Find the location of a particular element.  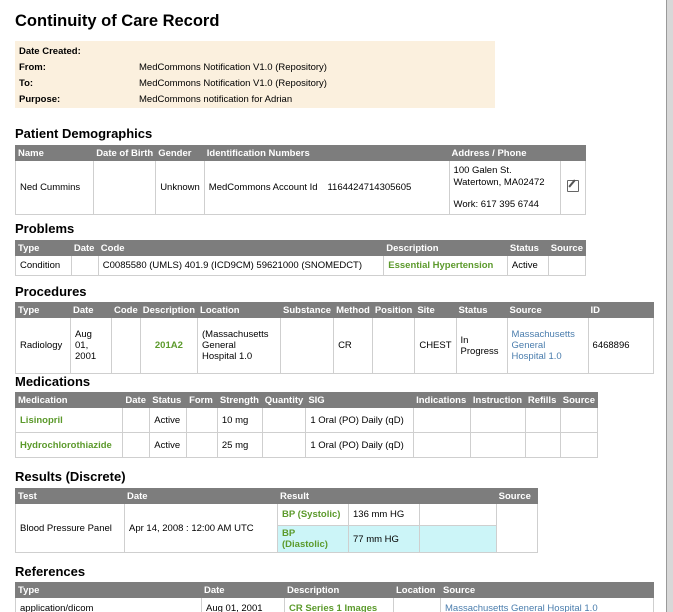

col-medication: Medication is located at coordinates (69, 400).